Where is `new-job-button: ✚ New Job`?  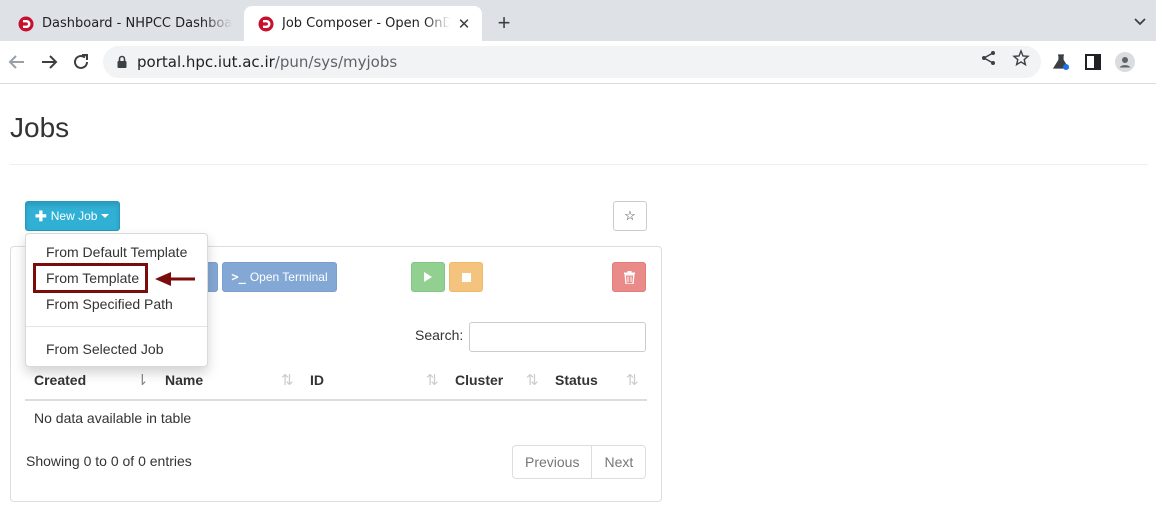
new-job-button: ✚ New Job is located at coordinates (72, 216).